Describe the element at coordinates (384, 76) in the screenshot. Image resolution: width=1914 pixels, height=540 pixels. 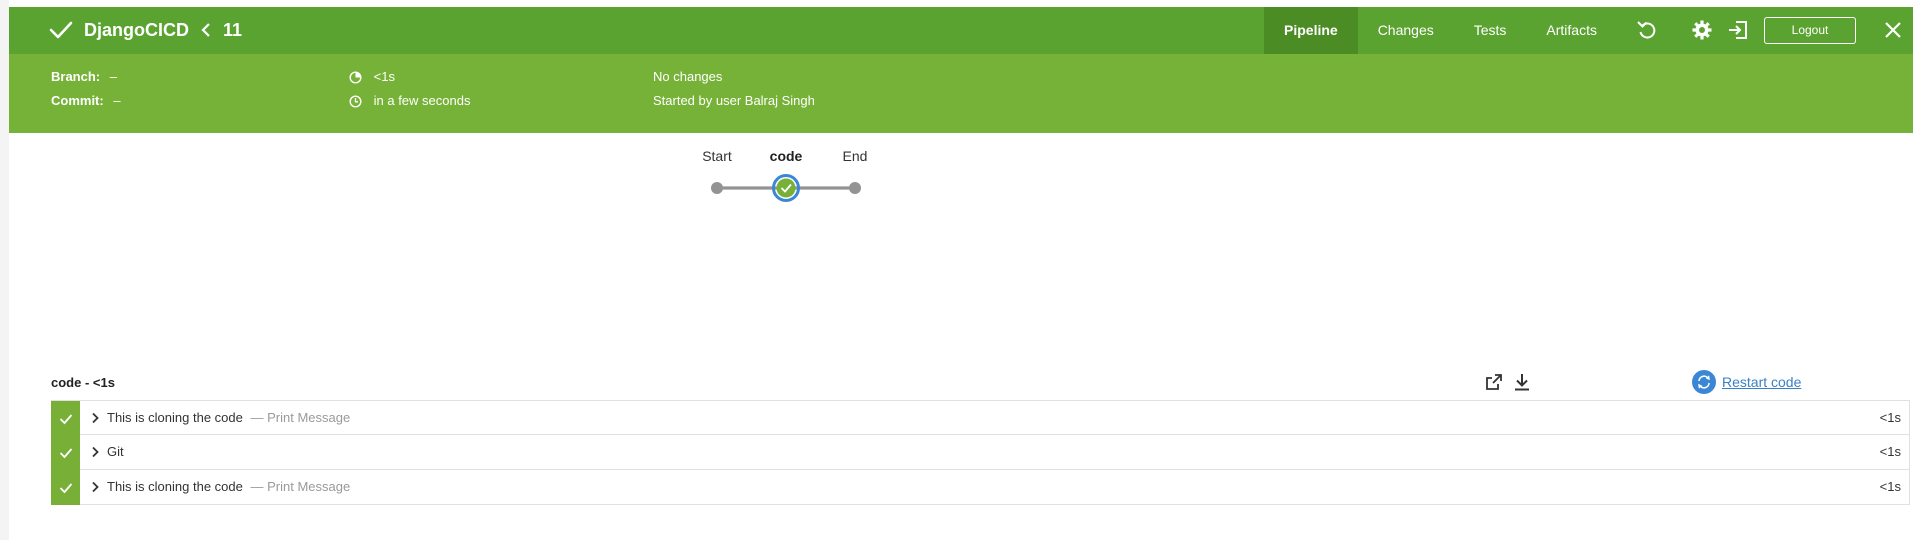
I see `duration-value: <1s` at that location.